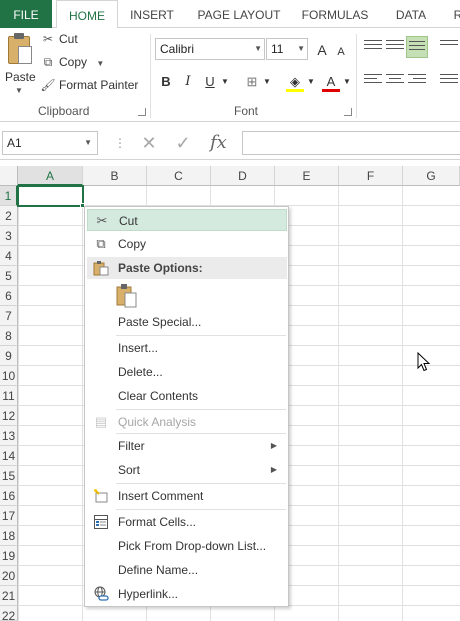 The image size is (460, 621). What do you see at coordinates (89, 88) in the screenshot?
I see `format-painter-button: 🖌 Format Painter` at bounding box center [89, 88].